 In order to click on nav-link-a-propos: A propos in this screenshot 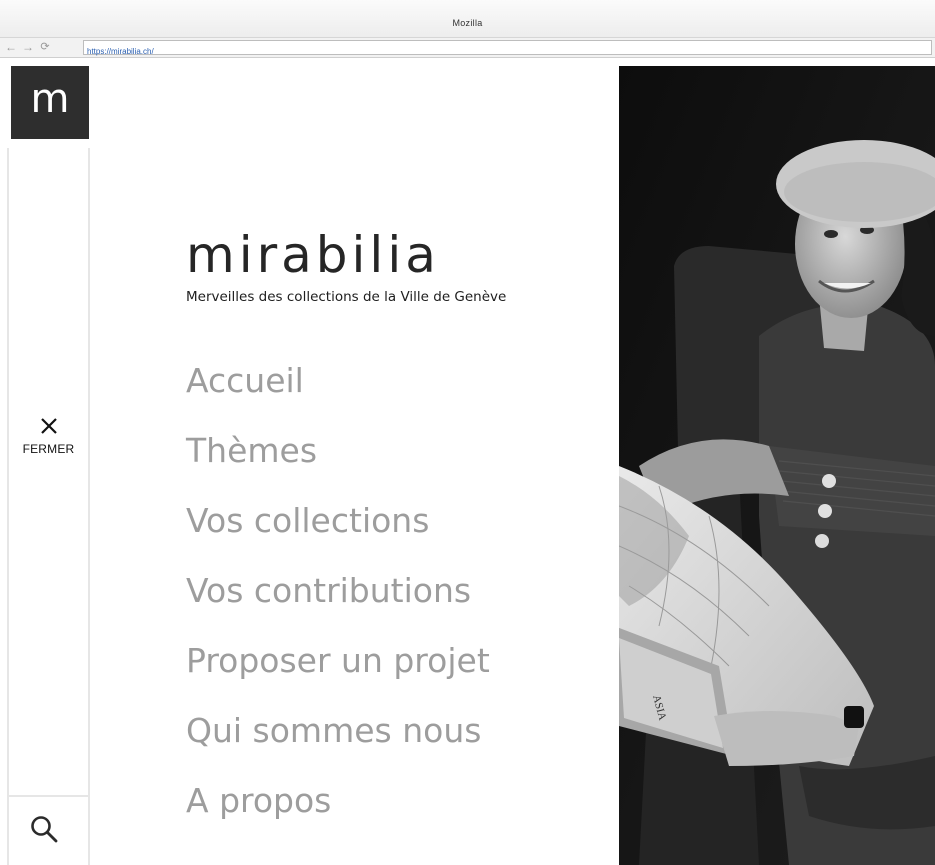, I will do `click(338, 801)`.